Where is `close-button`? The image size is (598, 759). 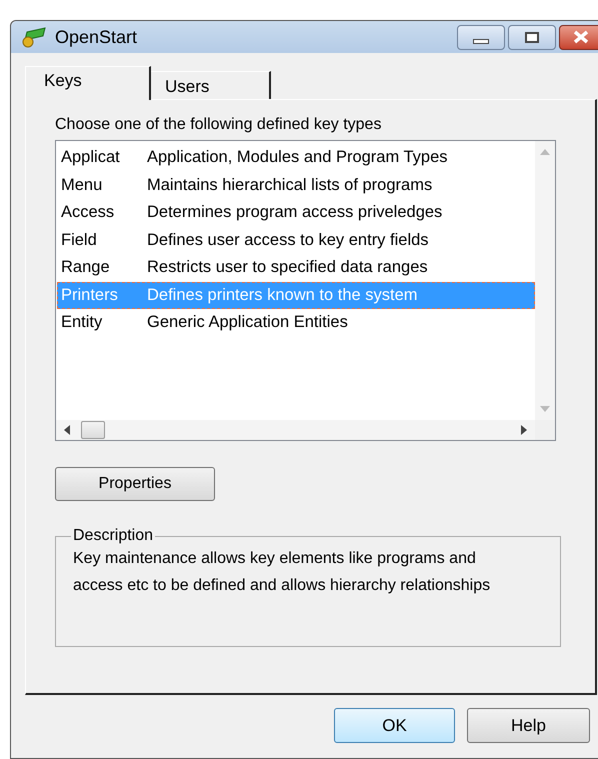 close-button is located at coordinates (578, 37).